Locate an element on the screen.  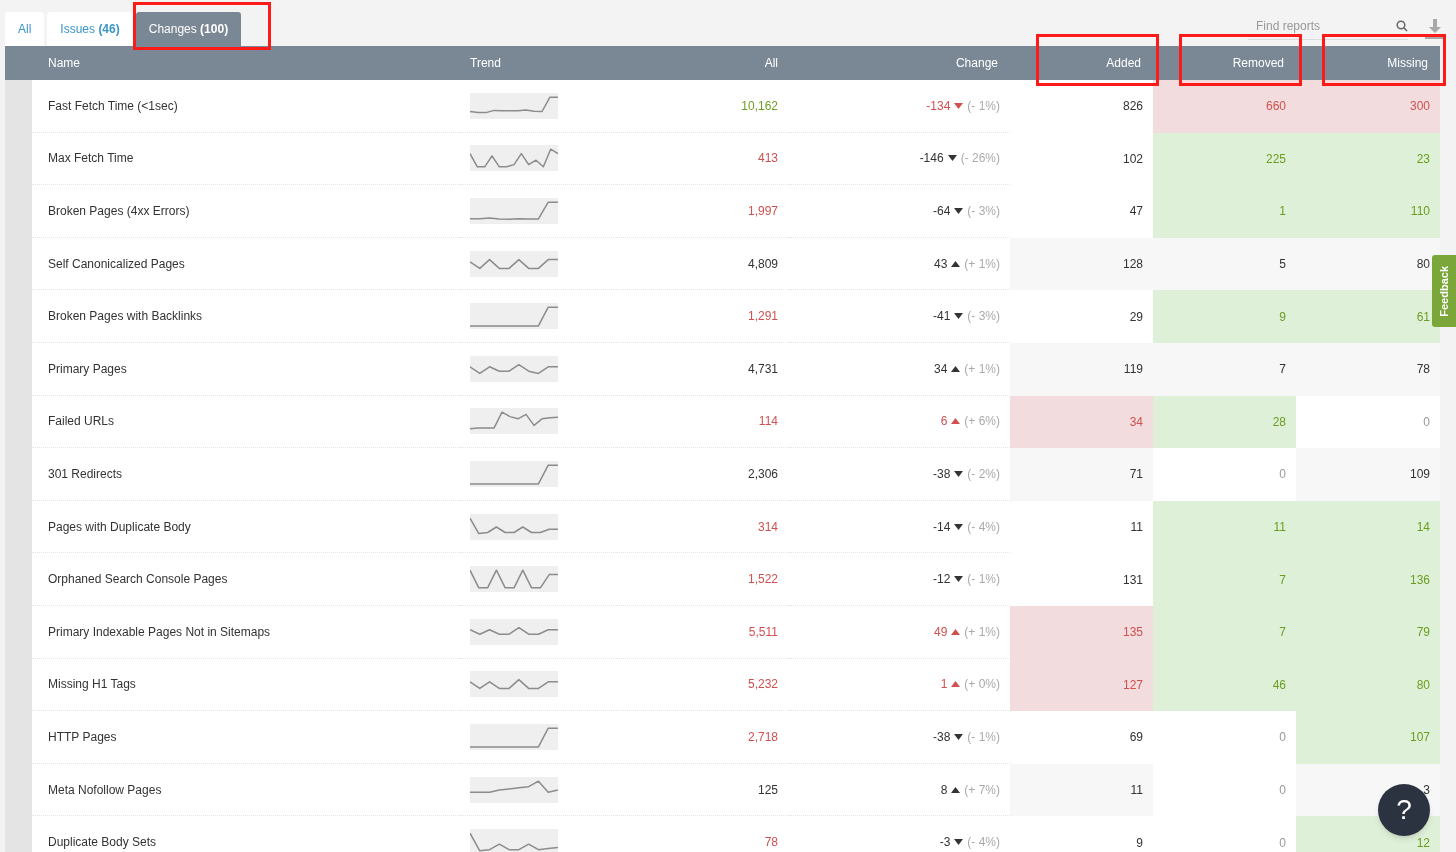
count-cell: 28 is located at coordinates (1224, 422).